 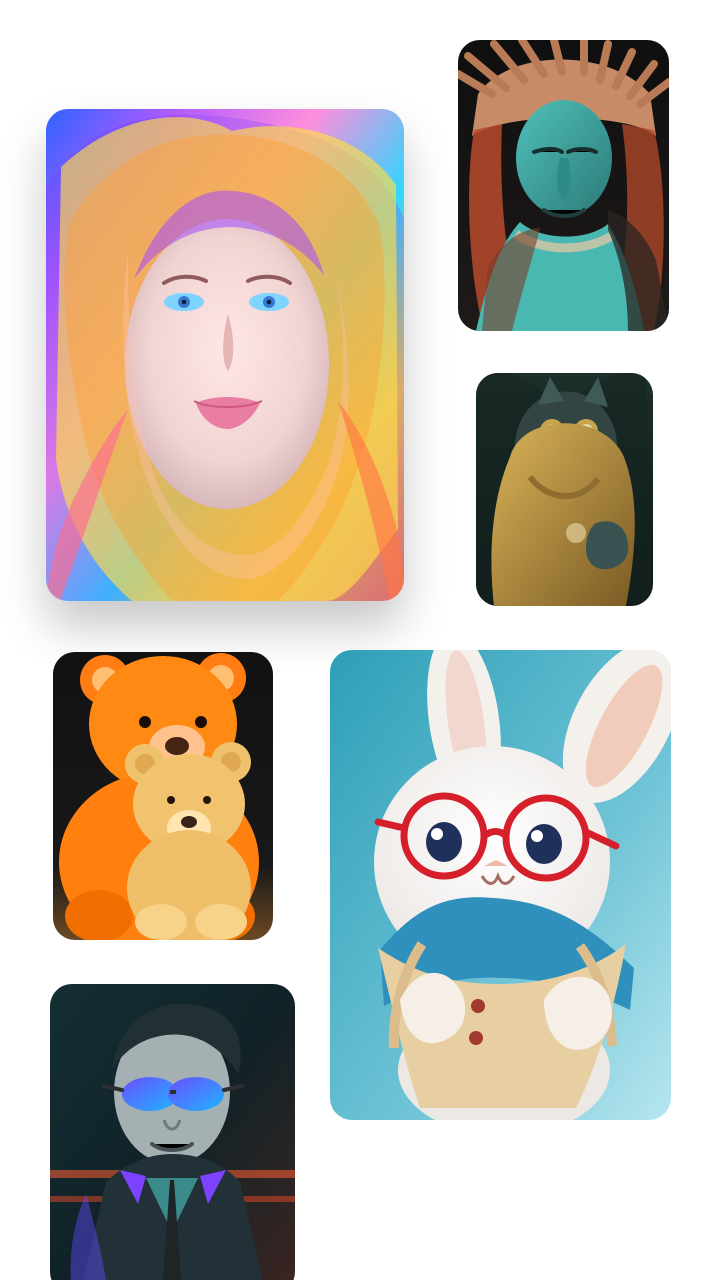 I want to click on hooded-cat-card, so click(x=564, y=489).